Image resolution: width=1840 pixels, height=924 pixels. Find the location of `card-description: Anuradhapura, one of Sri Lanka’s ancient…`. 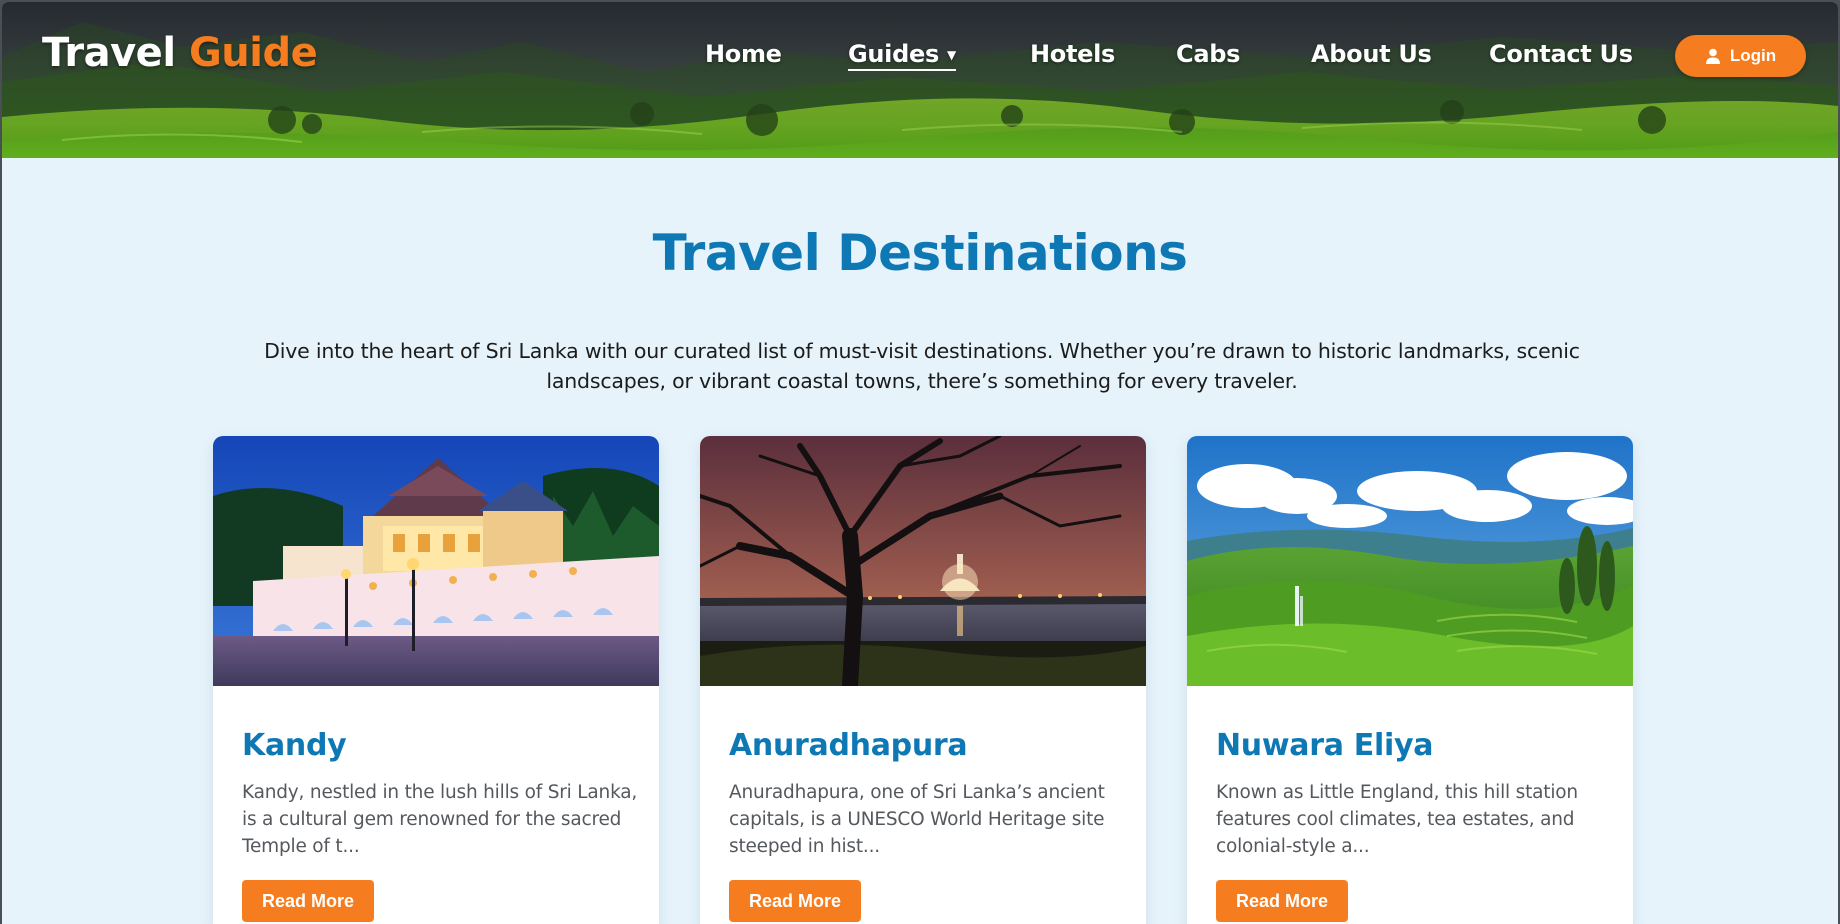

card-description: Anuradhapura, one of Sri Lanka’s ancient… is located at coordinates (917, 819).